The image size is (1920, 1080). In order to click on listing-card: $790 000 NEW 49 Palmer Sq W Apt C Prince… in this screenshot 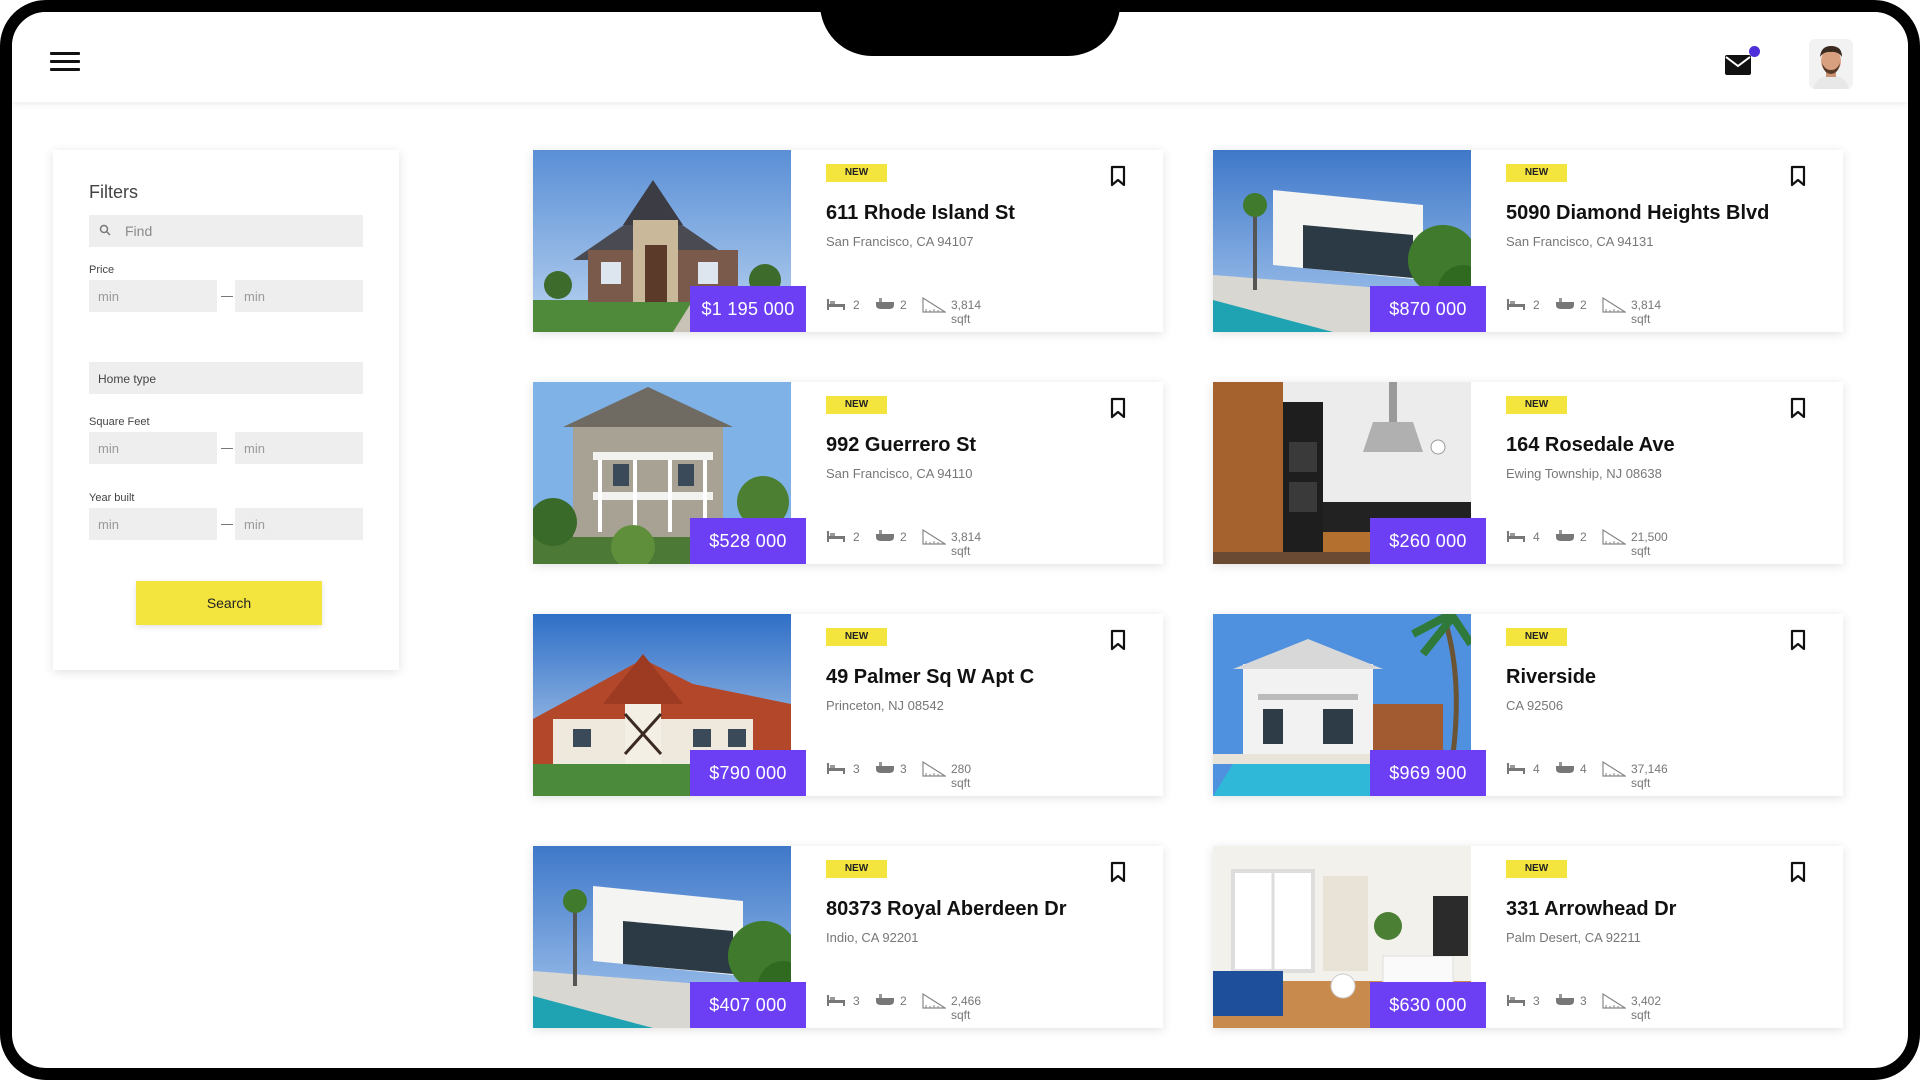, I will do `click(848, 705)`.